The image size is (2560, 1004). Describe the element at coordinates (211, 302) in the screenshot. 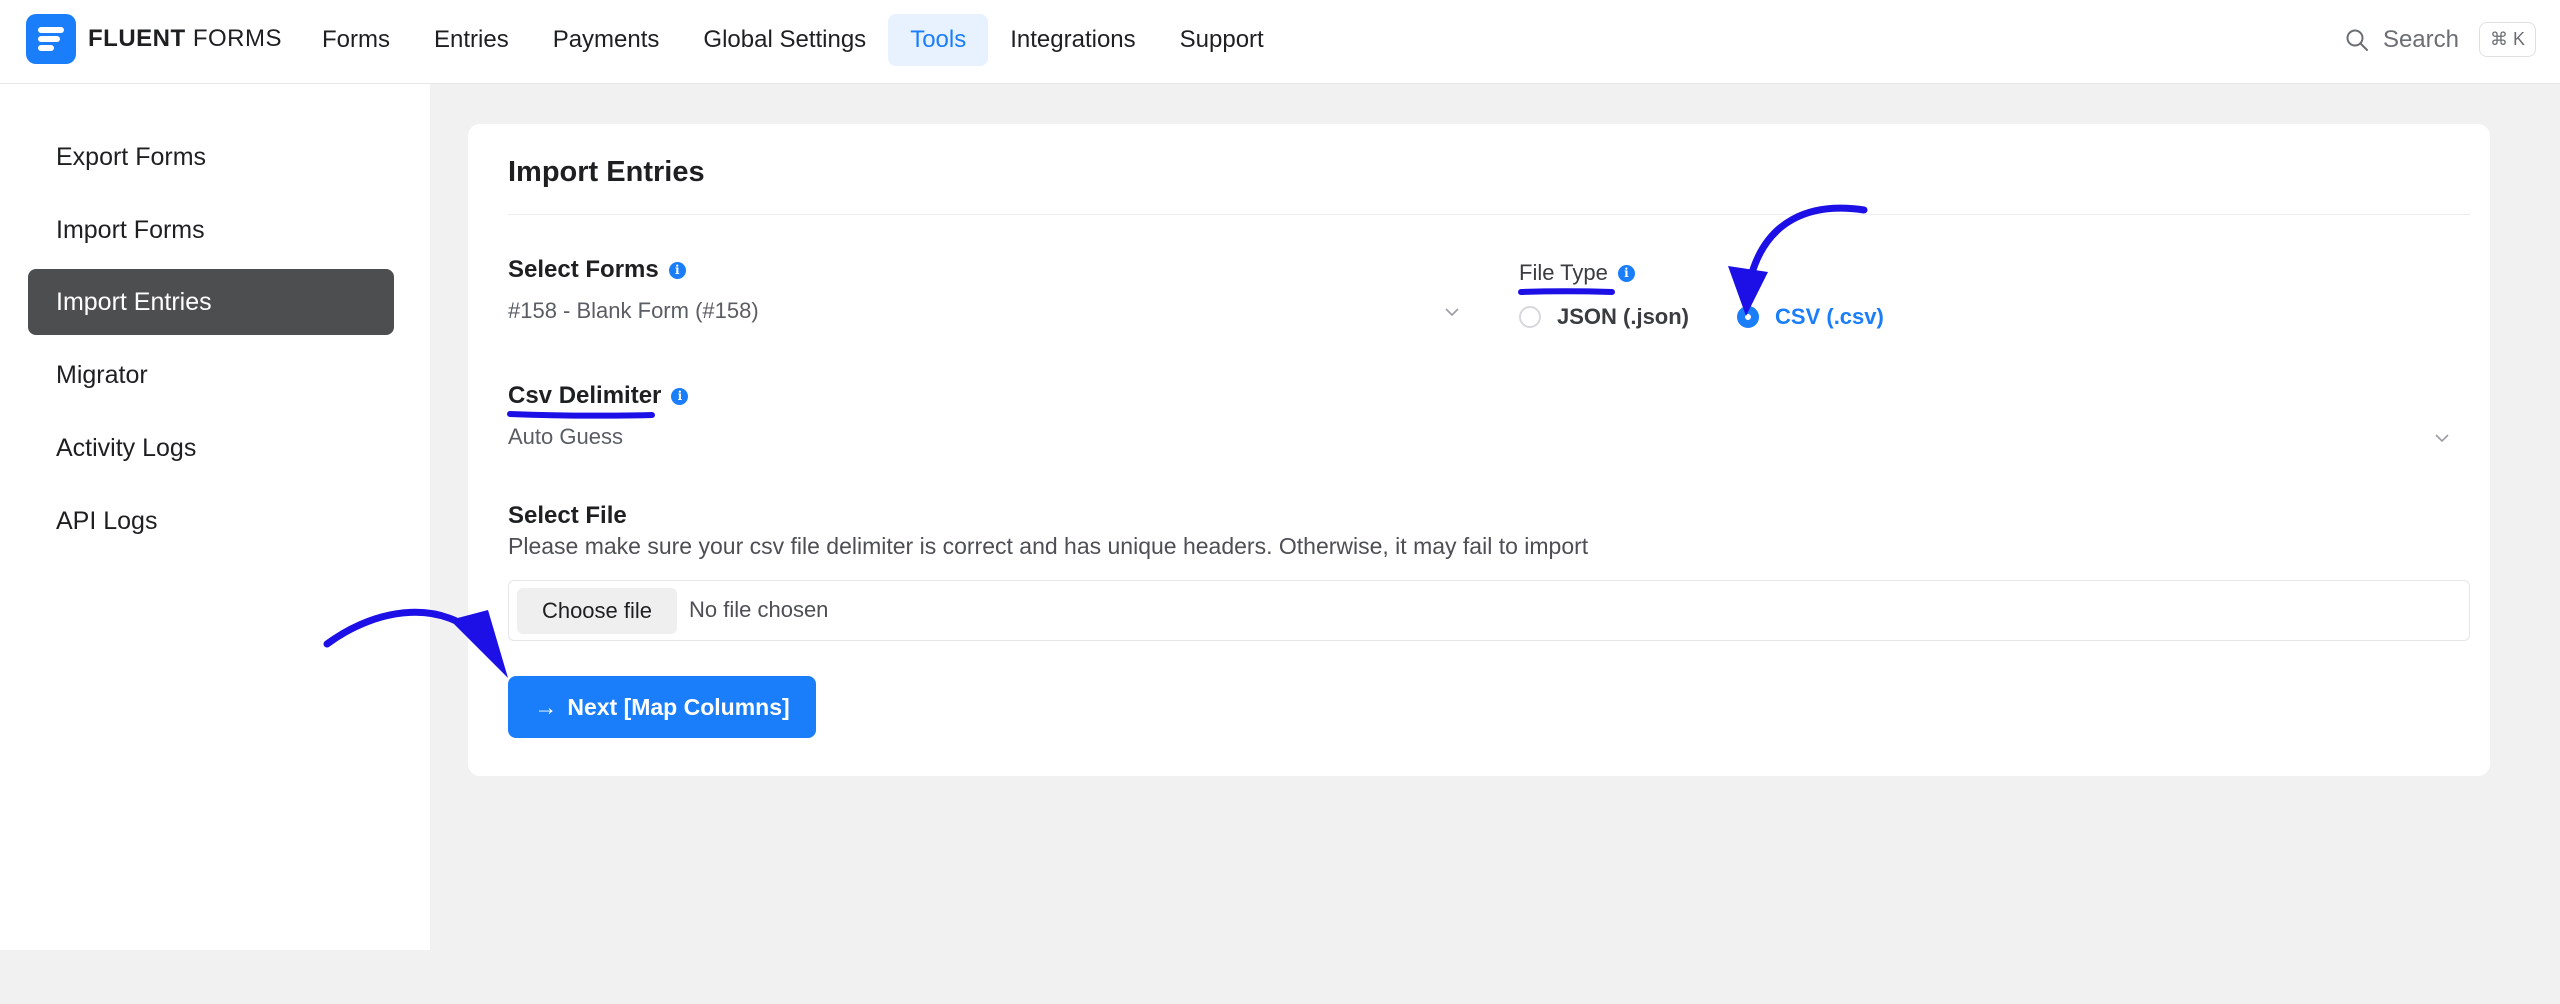

I see `sidebar-item-import-entries: Import Entries` at that location.